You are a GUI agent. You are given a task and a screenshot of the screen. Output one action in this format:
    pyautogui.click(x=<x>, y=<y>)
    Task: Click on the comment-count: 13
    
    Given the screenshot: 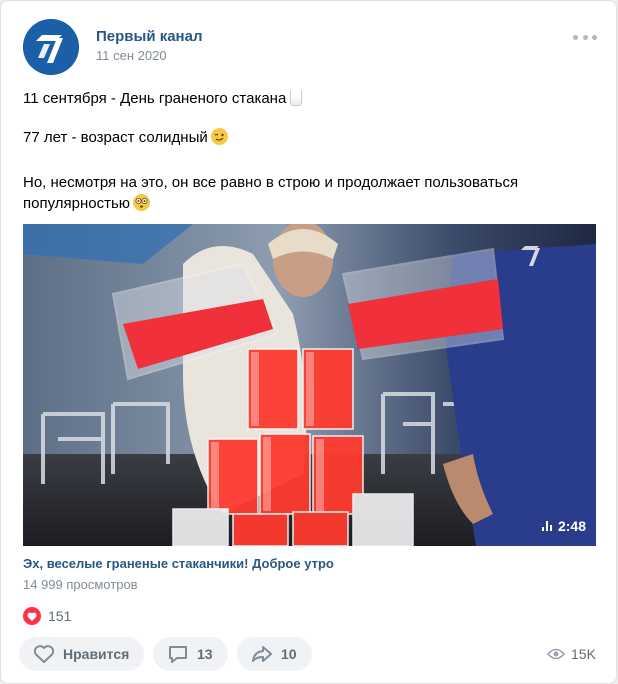 What is the action you would take?
    pyautogui.click(x=205, y=654)
    